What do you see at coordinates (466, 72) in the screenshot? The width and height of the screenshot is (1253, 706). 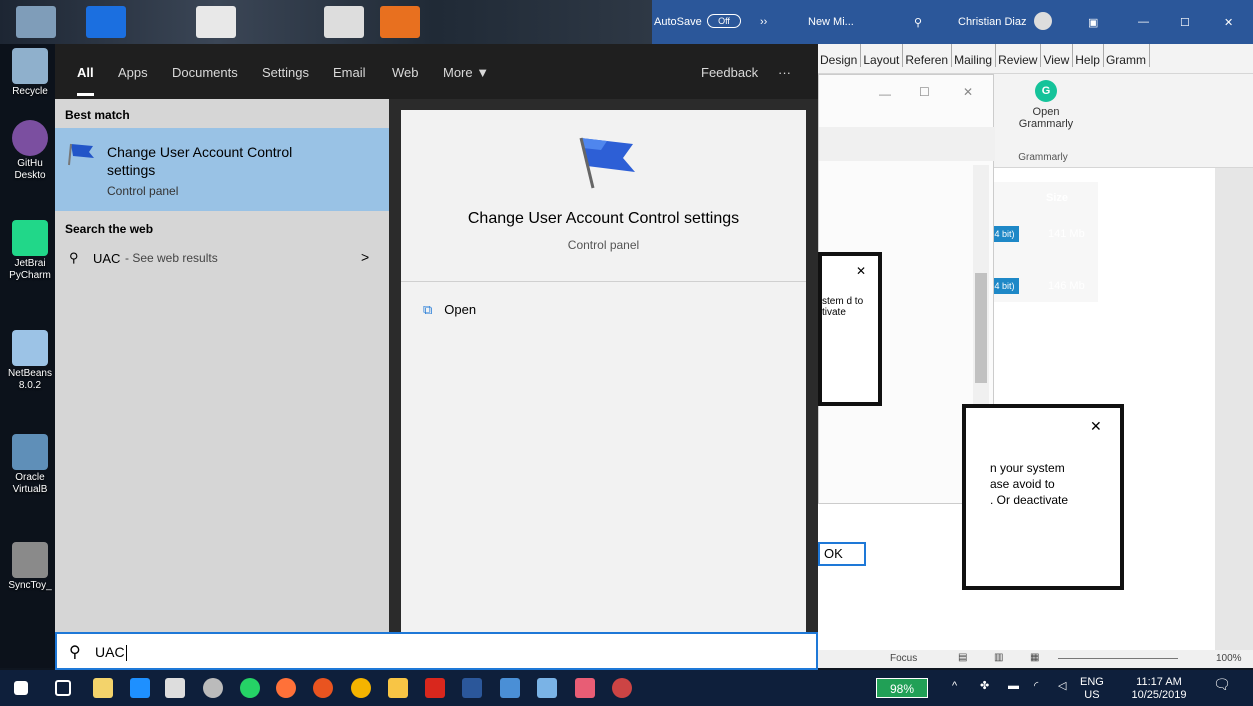 I see `tab-more: More ▼` at bounding box center [466, 72].